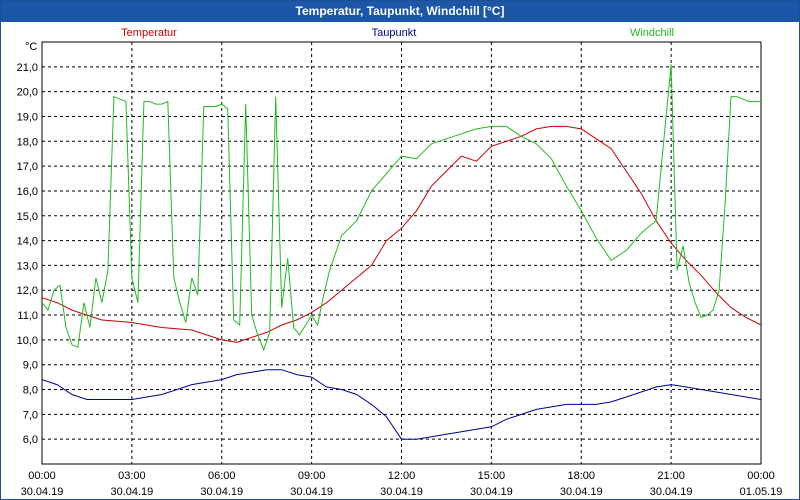  What do you see at coordinates (132, 476) in the screenshot?
I see `x-tick-time: 03:00` at bounding box center [132, 476].